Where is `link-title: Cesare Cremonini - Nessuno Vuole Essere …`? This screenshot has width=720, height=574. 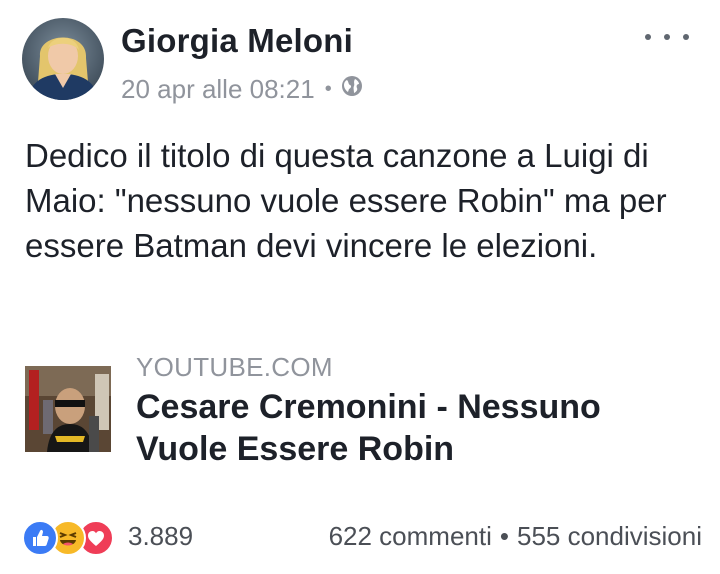
link-title: Cesare Cremonini - Nessuno Vuole Essere … is located at coordinates (416, 428).